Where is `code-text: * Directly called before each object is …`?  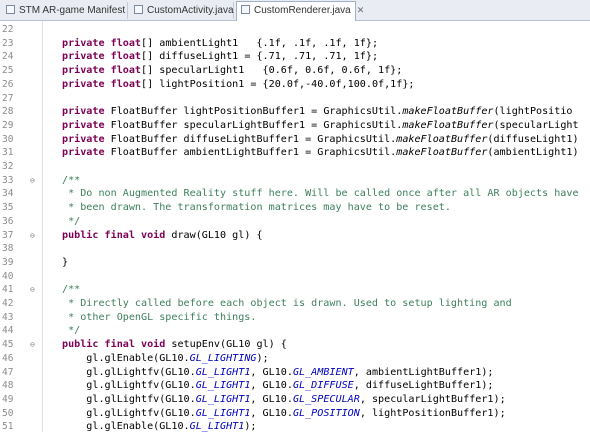 code-text: * Directly called before each object is … is located at coordinates (287, 303).